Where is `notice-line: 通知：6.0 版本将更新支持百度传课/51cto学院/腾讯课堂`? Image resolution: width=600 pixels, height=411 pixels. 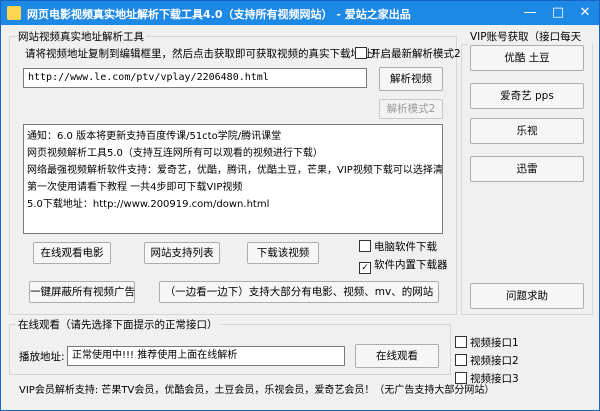
notice-line: 通知：6.0 版本将更新支持百度传课/51cto学院/腾讯课堂 is located at coordinates (154, 136).